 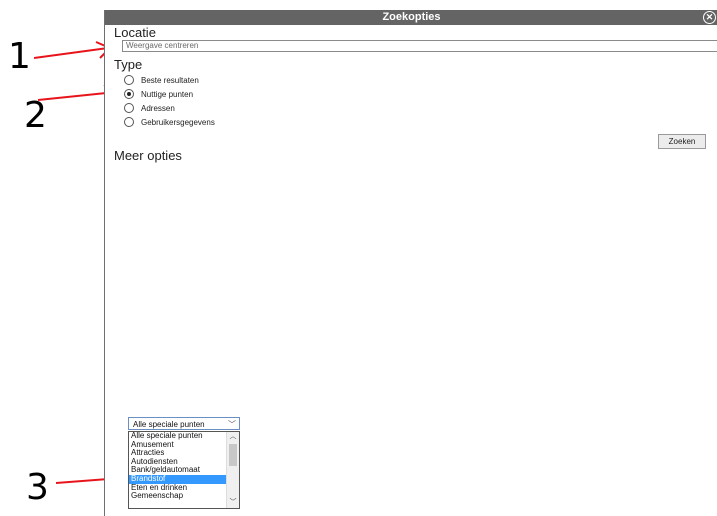 What do you see at coordinates (170, 80) in the screenshot?
I see `radio-label: Beste resultaten` at bounding box center [170, 80].